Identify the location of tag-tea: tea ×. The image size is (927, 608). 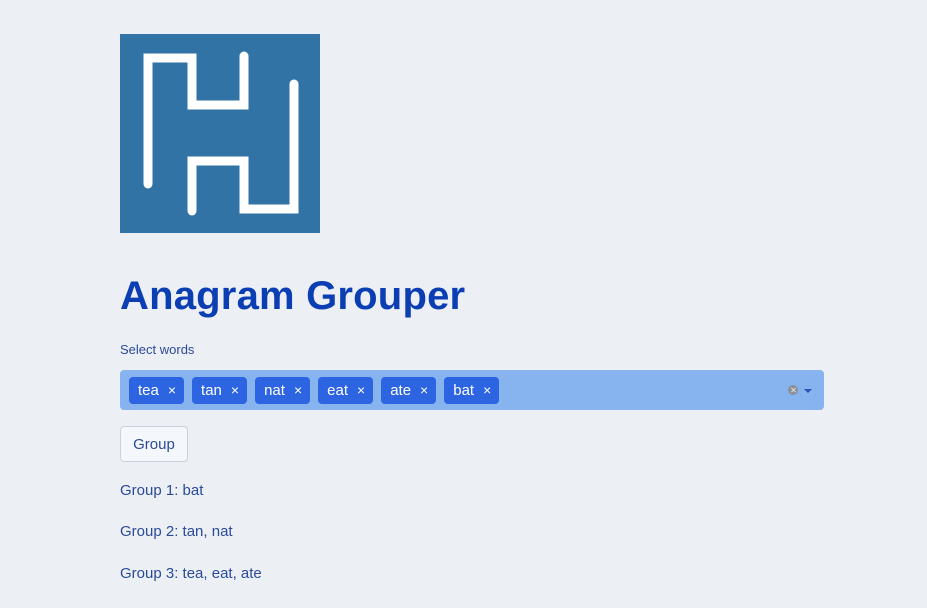
(157, 390).